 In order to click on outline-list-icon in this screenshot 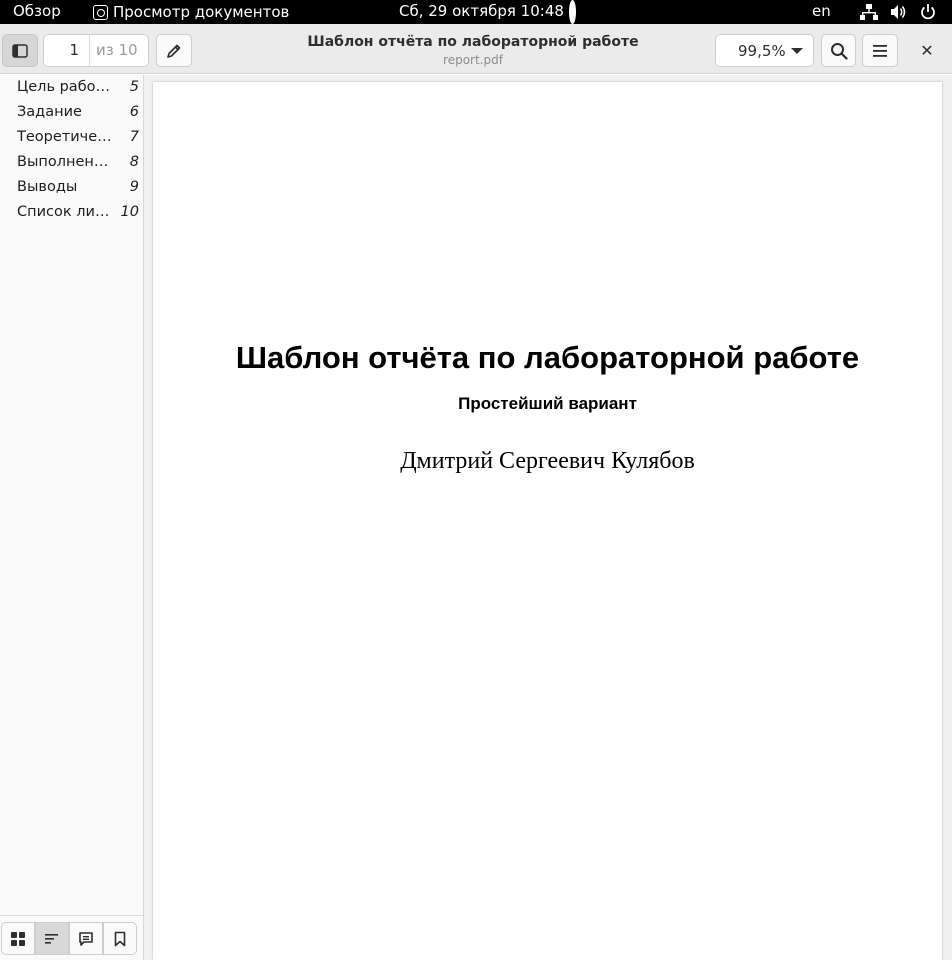, I will do `click(51, 938)`.